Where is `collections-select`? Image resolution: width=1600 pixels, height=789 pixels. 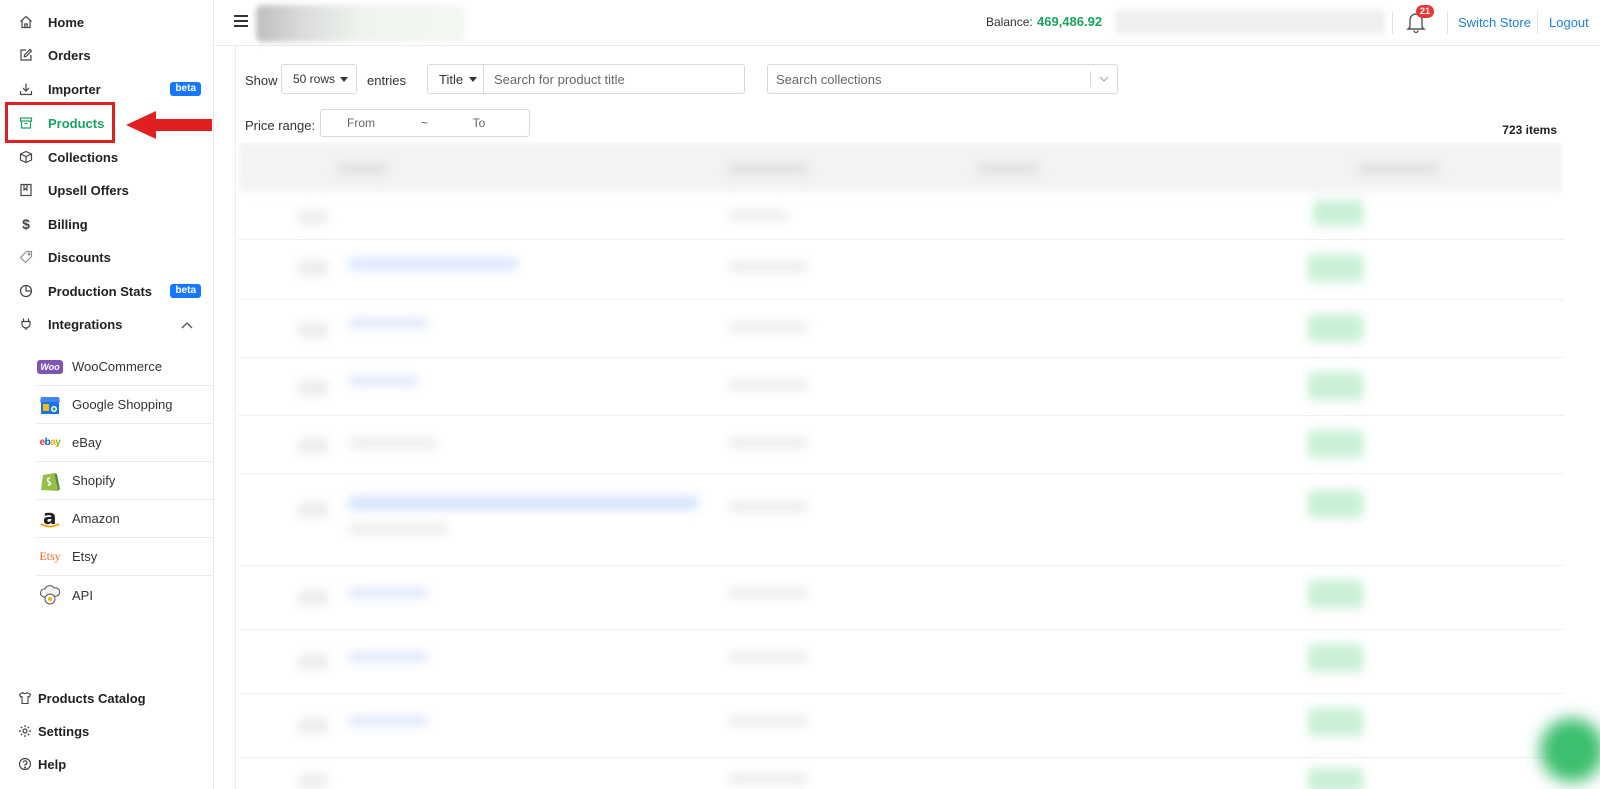
collections-select is located at coordinates (942, 79).